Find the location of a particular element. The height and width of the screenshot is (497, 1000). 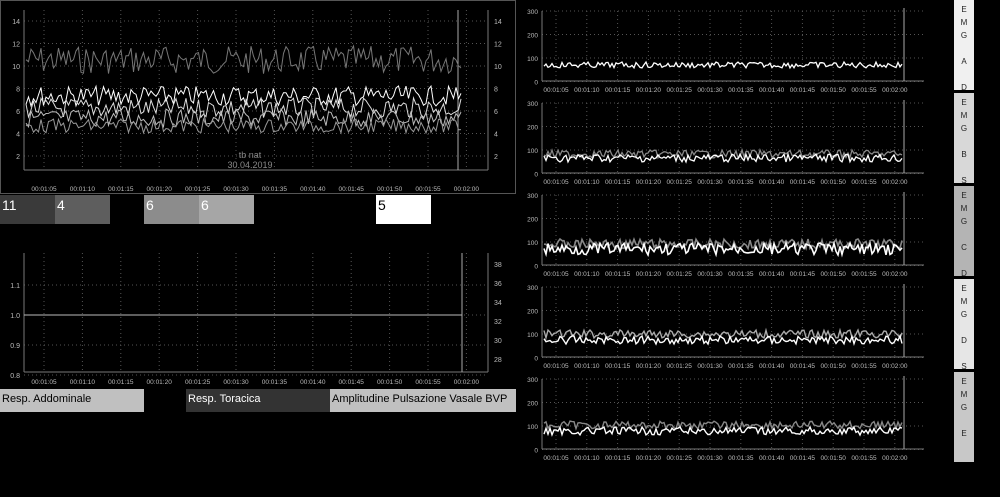

emg-tab-2: EMG B SIN is located at coordinates (964, 152).